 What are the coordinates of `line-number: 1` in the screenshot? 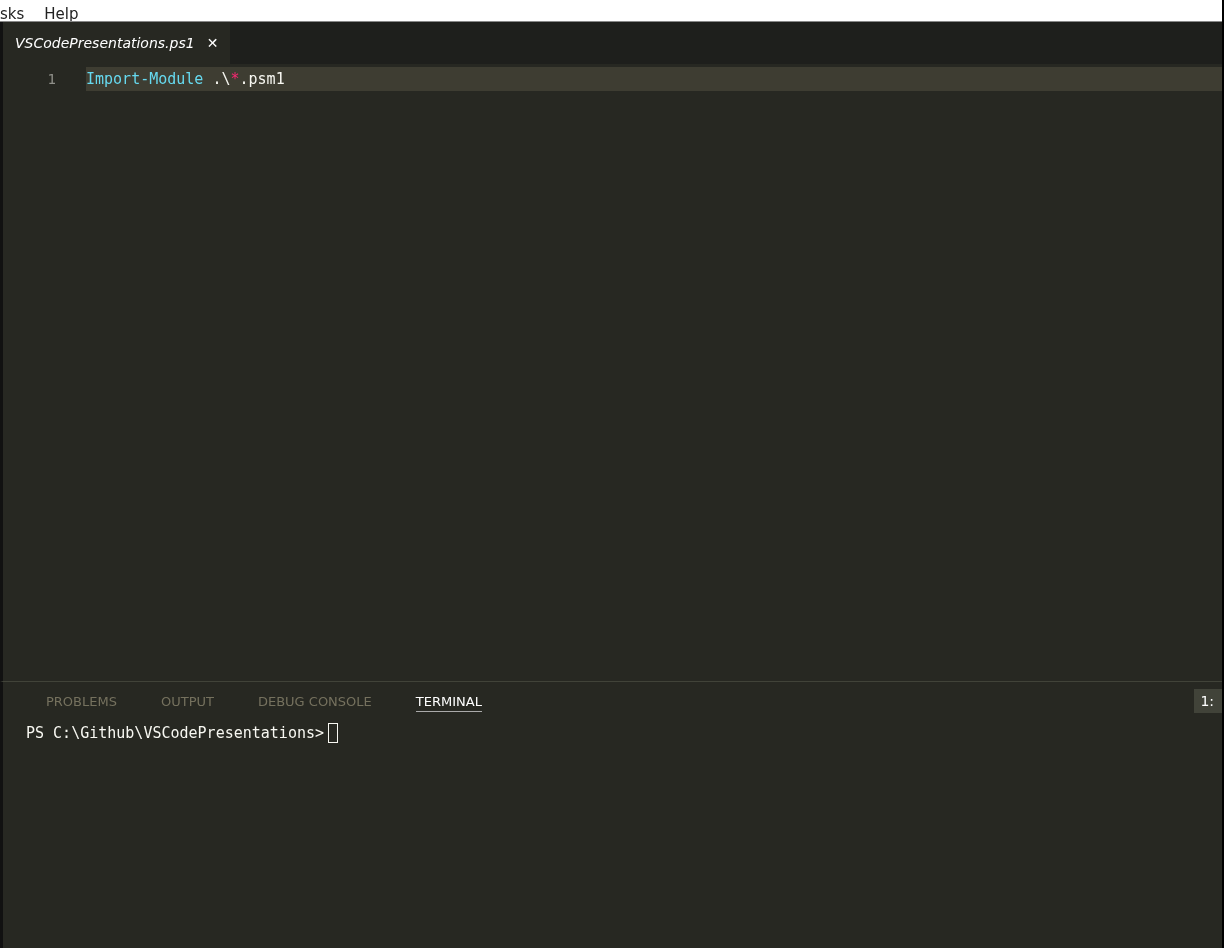 It's located at (51, 79).